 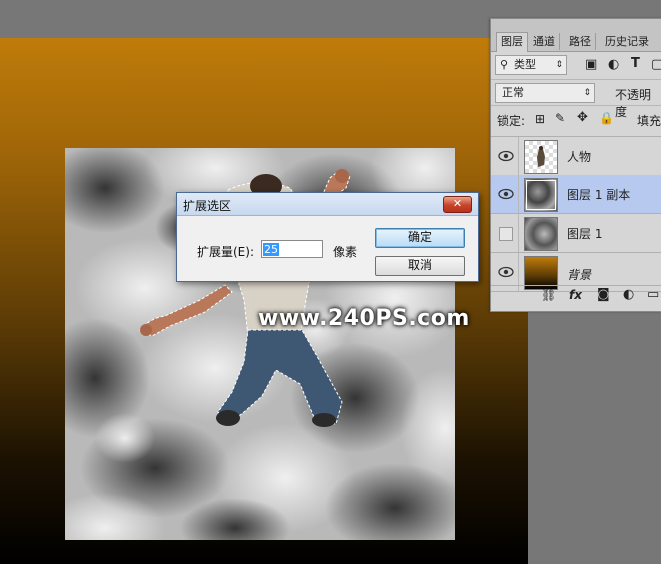 I want to click on layer-name: 背景, so click(x=579, y=275).